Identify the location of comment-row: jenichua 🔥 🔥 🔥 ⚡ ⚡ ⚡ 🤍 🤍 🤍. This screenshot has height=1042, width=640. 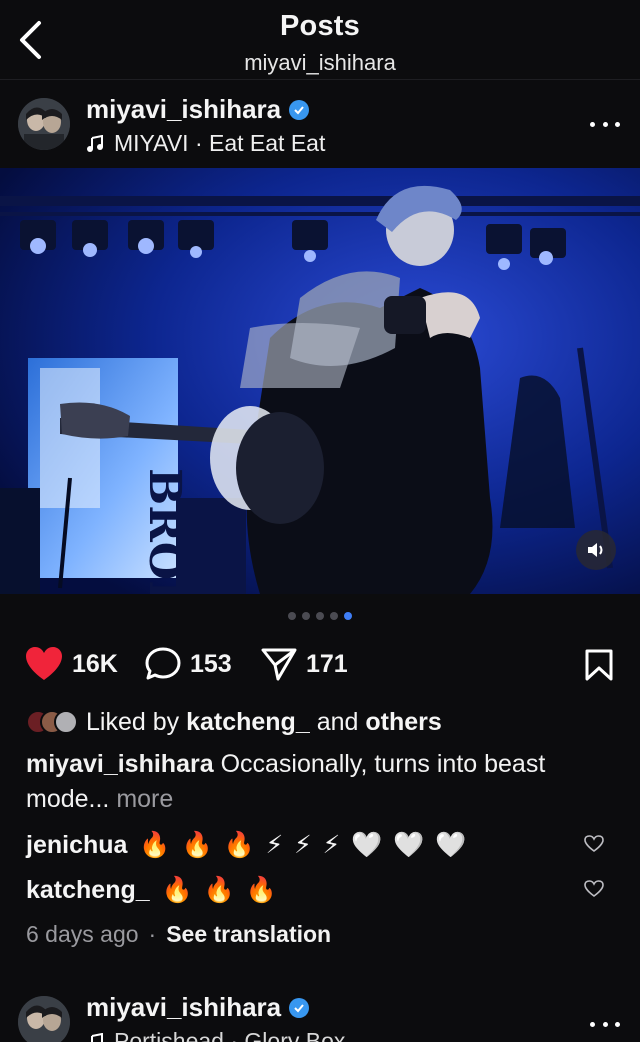
(326, 845).